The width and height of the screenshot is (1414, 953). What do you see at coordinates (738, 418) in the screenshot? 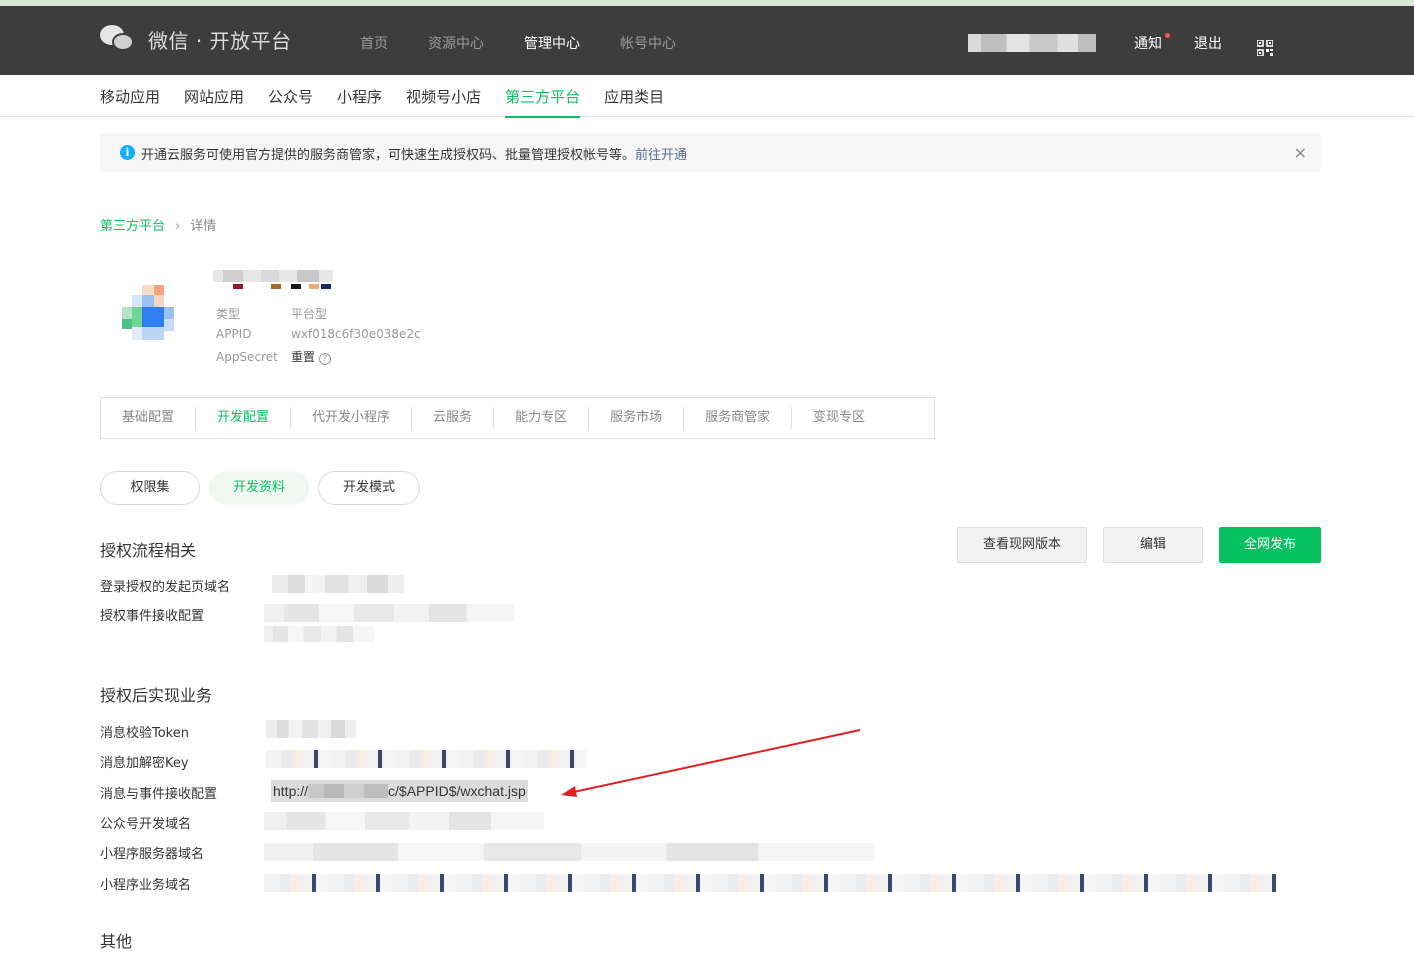
I see `tab-service-manager: 服务商管家` at bounding box center [738, 418].